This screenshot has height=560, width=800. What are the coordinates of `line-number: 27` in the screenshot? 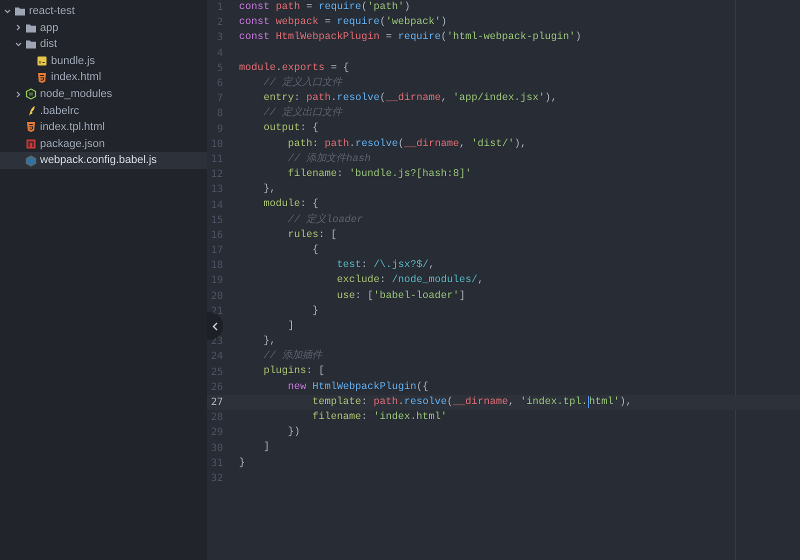 It's located at (216, 403).